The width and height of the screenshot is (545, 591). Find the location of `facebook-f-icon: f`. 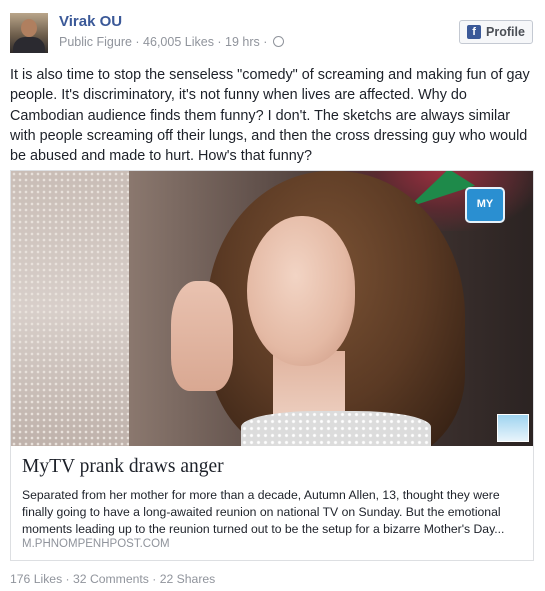

facebook-f-icon: f is located at coordinates (474, 32).